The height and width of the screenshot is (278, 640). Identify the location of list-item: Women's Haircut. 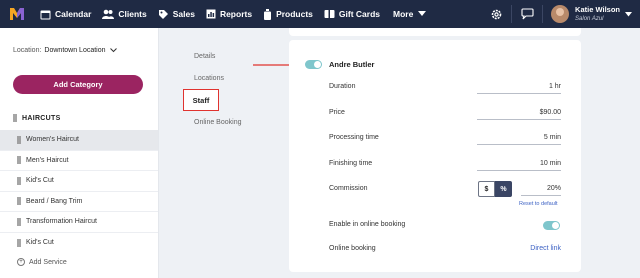
(79, 140).